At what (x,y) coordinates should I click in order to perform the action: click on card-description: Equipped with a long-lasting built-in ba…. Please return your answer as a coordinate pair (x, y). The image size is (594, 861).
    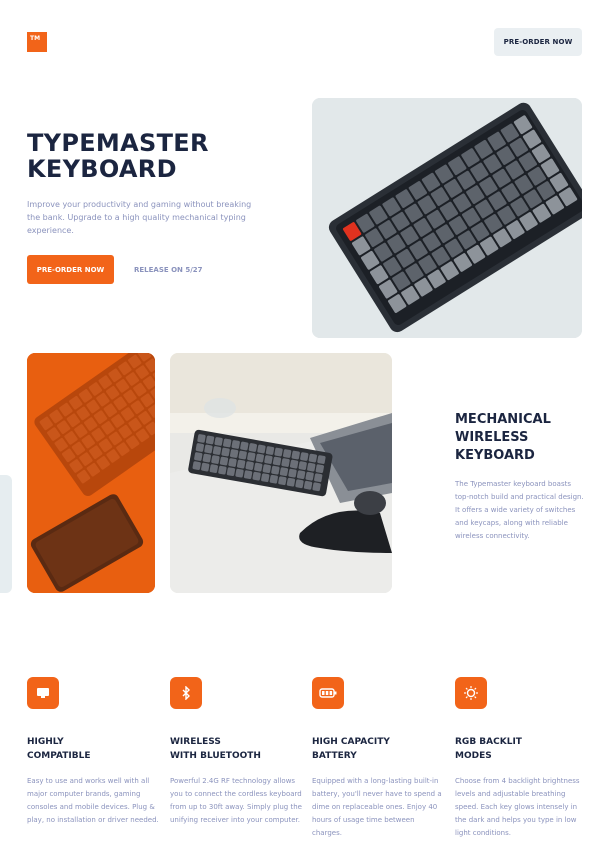
    Looking at the image, I should click on (377, 807).